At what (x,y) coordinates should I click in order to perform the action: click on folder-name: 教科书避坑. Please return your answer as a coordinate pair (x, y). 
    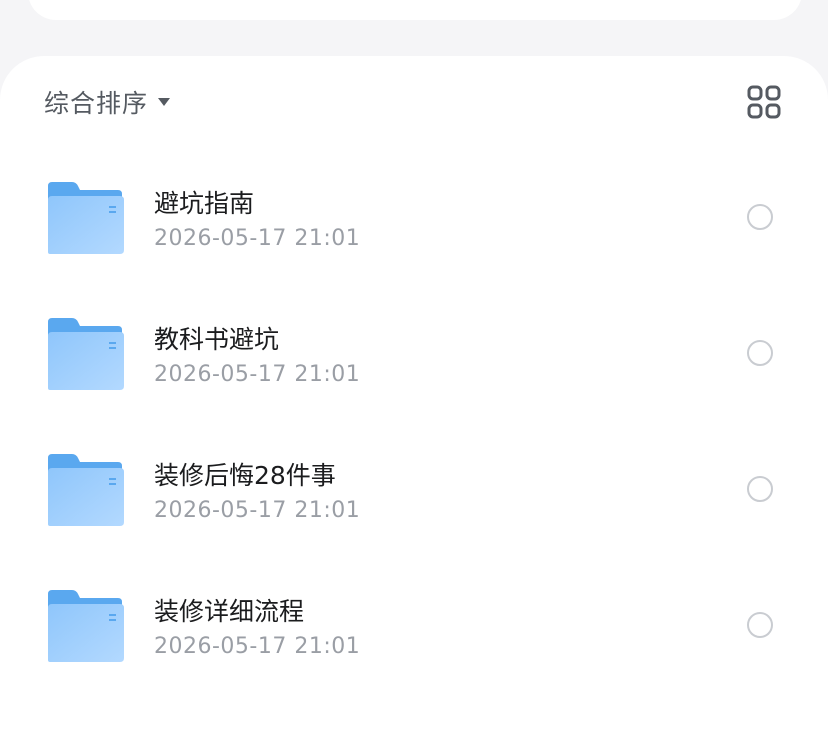
    Looking at the image, I should click on (217, 339).